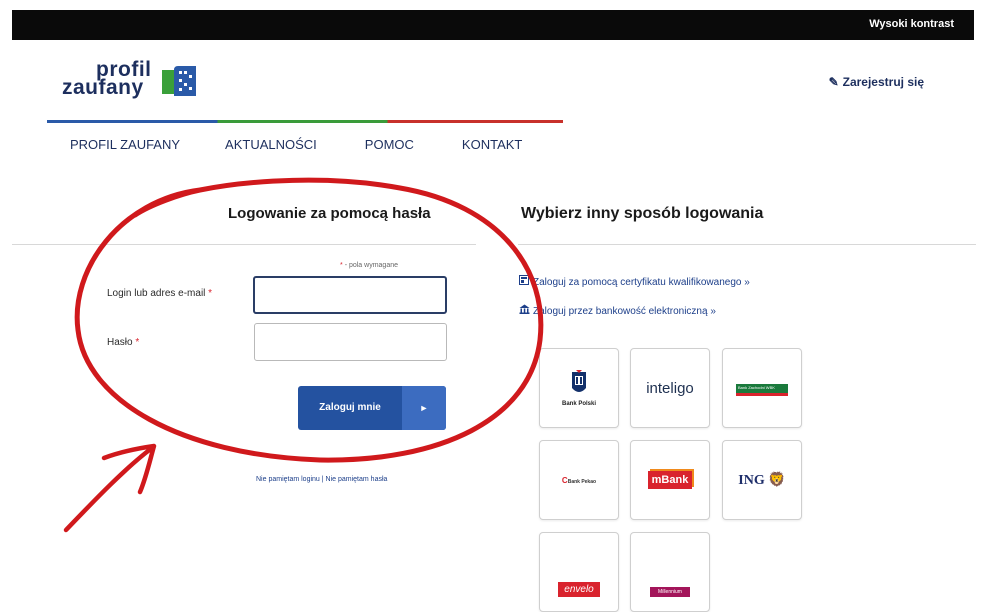  What do you see at coordinates (579, 589) in the screenshot?
I see `envelo-logo-icon: envelo` at bounding box center [579, 589].